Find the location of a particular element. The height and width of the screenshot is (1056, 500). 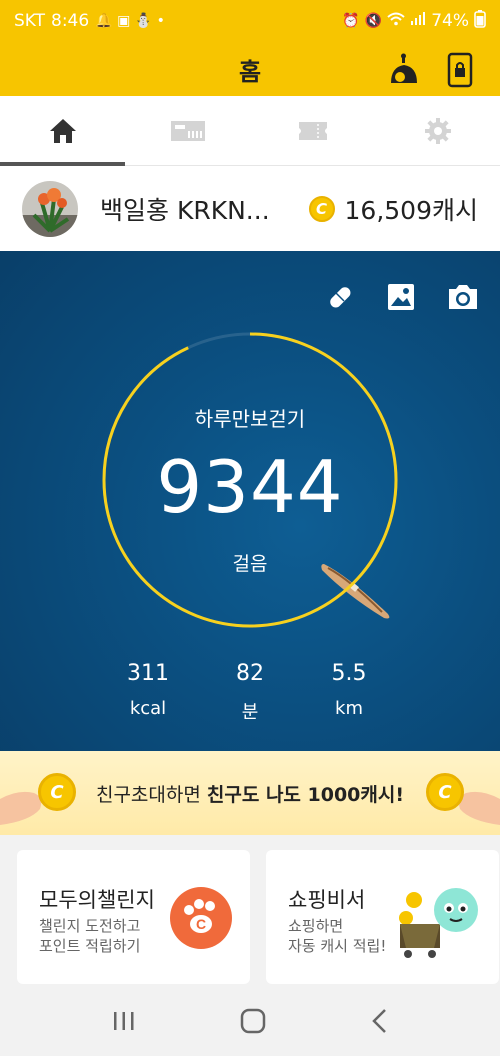

tab-coupon is located at coordinates (187, 130).